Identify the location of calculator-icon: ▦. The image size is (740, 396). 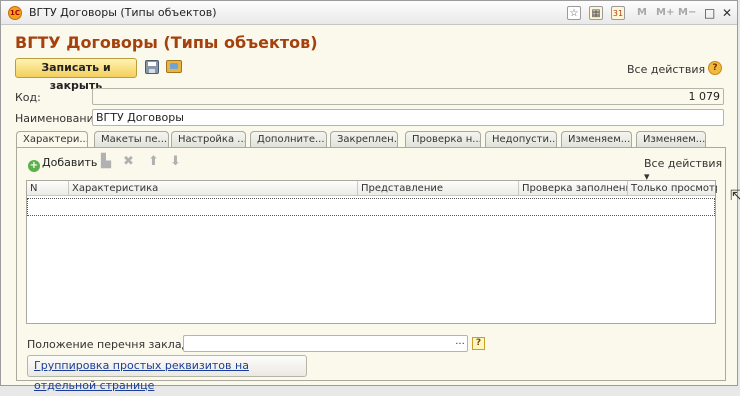
(596, 13).